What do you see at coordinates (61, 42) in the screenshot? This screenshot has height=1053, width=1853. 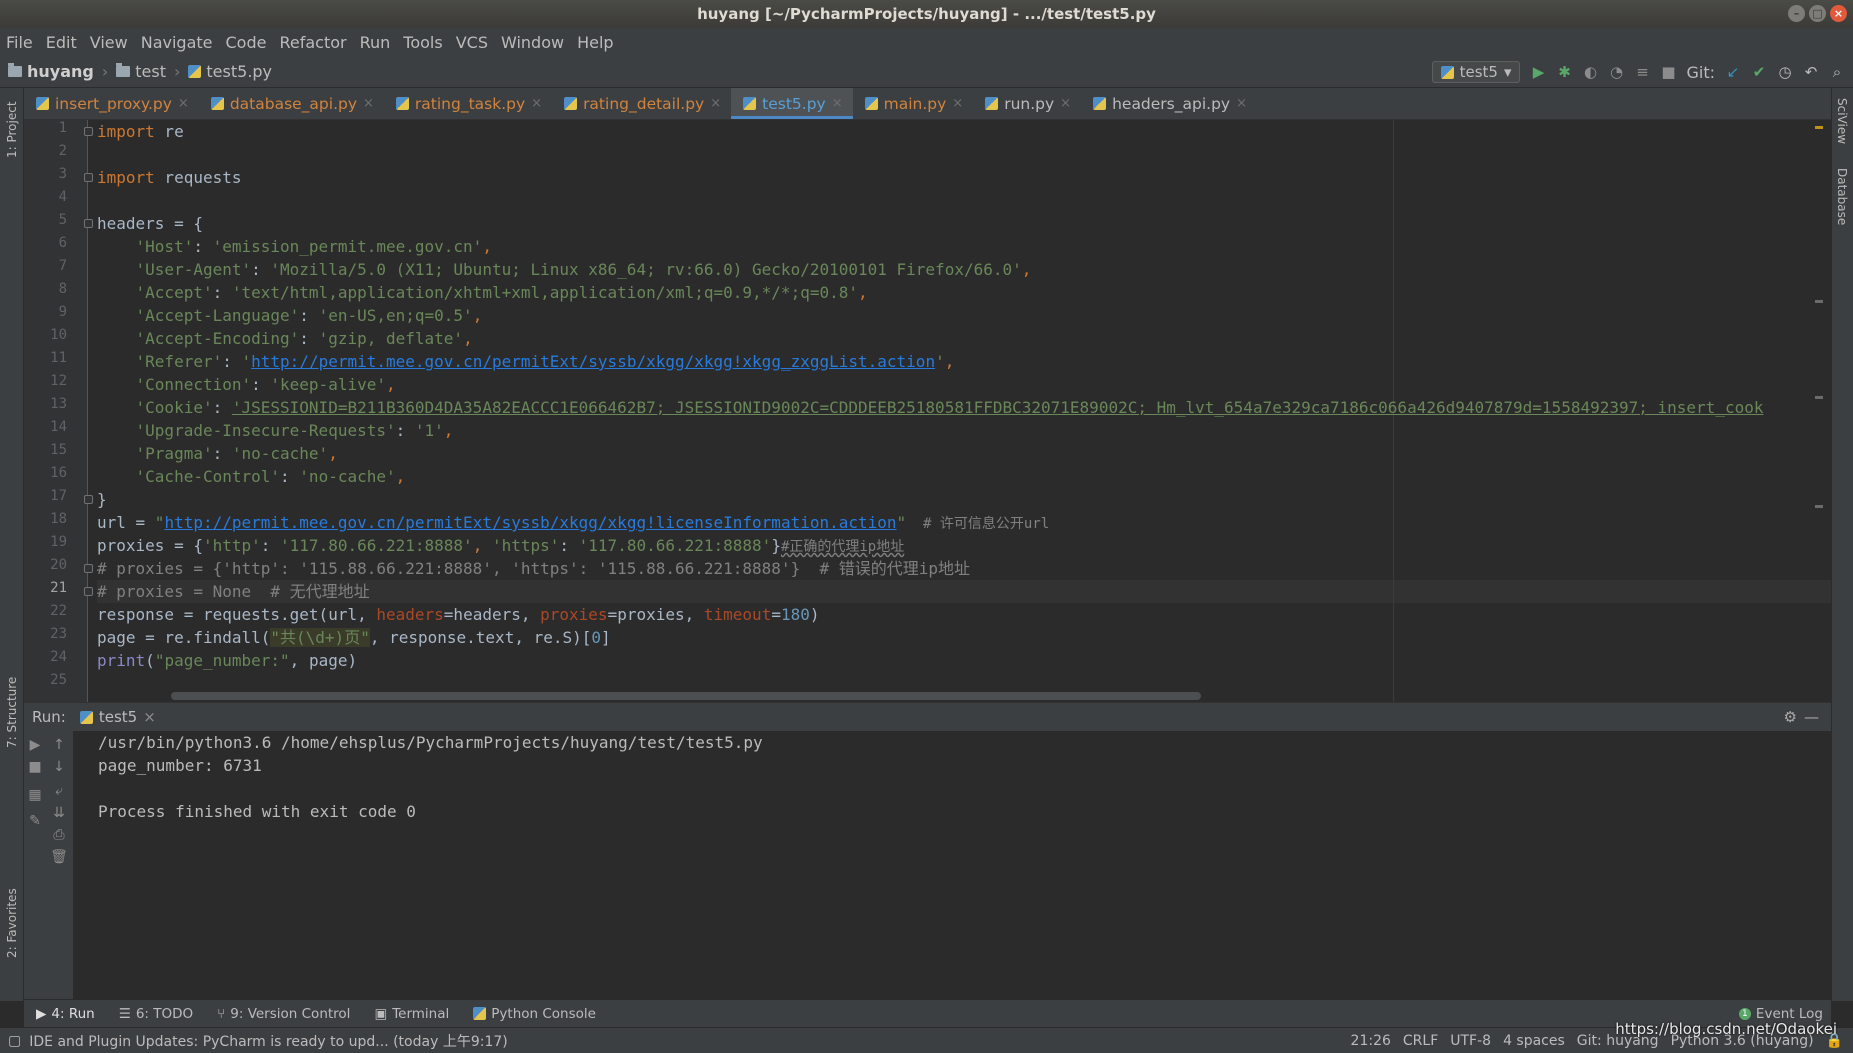 I see `menu-edit: Edit` at bounding box center [61, 42].